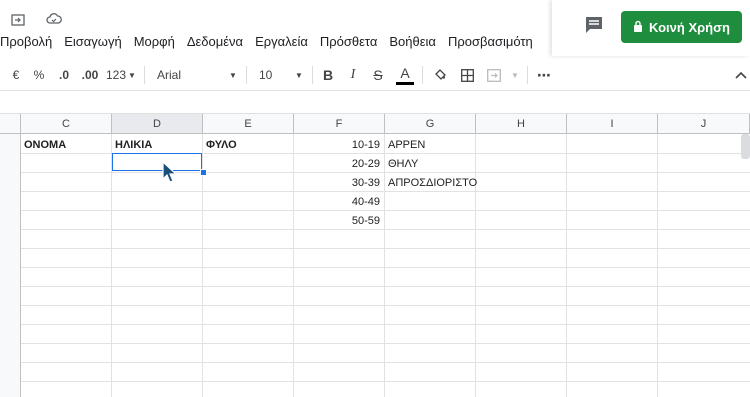  What do you see at coordinates (248, 124) in the screenshot?
I see `column-header-e: E` at bounding box center [248, 124].